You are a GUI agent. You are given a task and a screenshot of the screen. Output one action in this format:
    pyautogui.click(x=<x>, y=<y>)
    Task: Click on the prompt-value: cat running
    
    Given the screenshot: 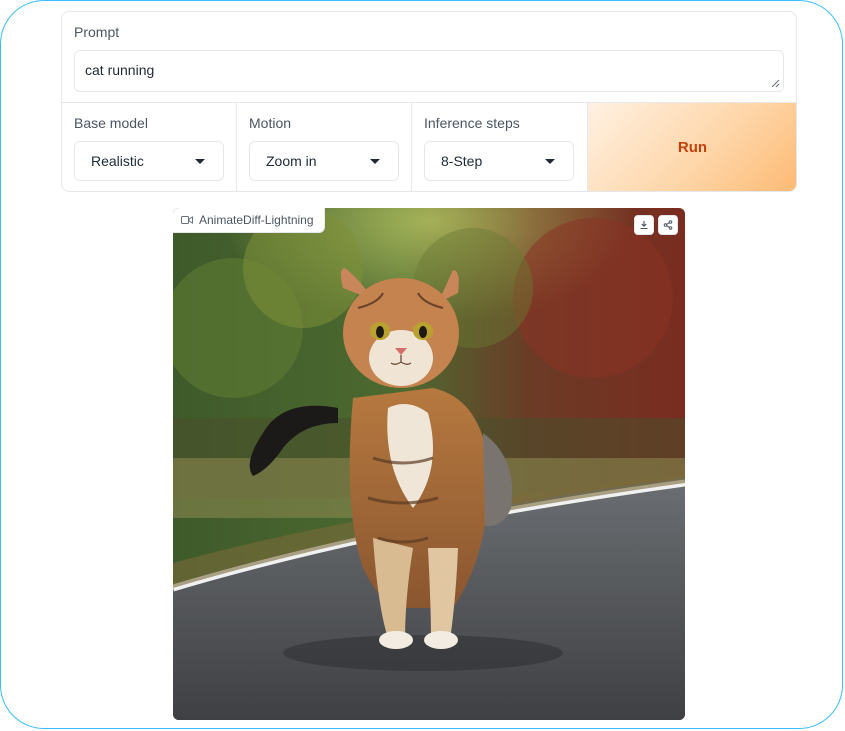 What is the action you would take?
    pyautogui.click(x=120, y=70)
    